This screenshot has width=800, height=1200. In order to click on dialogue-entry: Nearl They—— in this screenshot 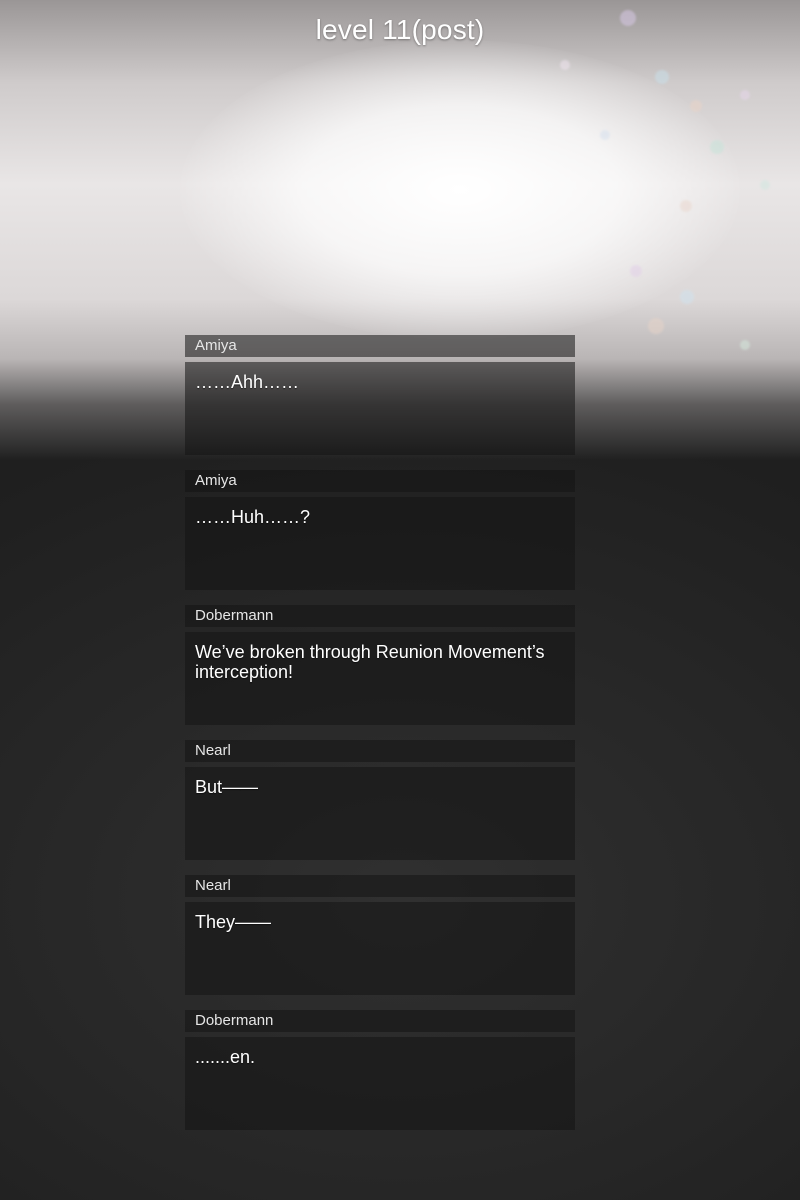, I will do `click(380, 935)`.